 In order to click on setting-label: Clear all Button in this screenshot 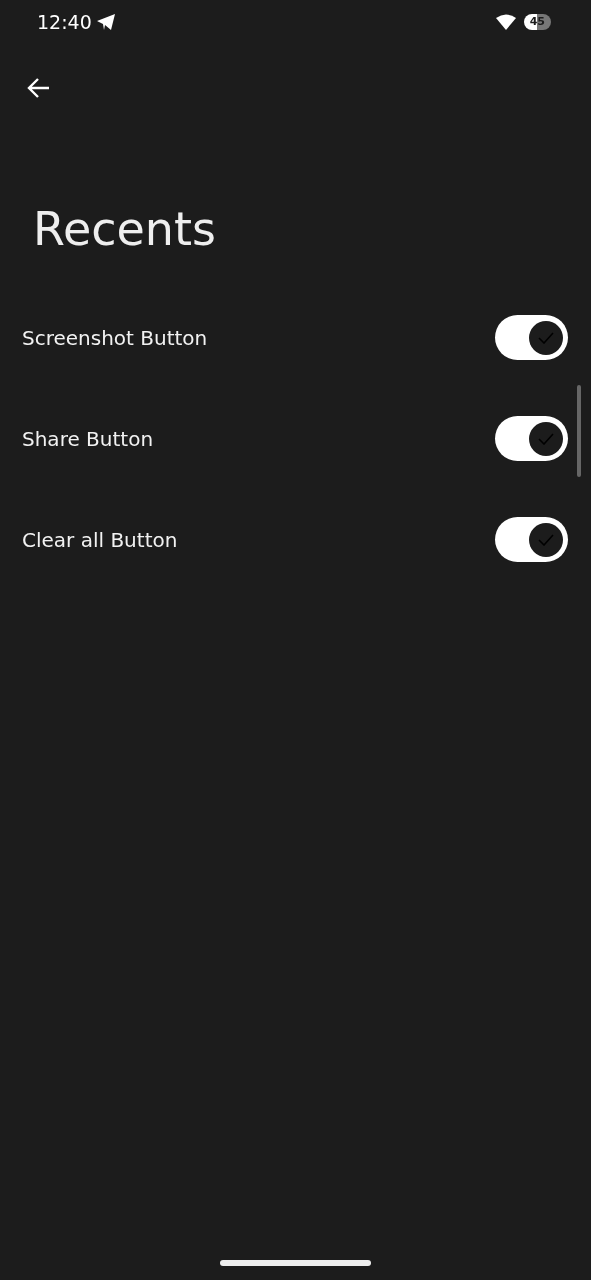, I will do `click(100, 540)`.